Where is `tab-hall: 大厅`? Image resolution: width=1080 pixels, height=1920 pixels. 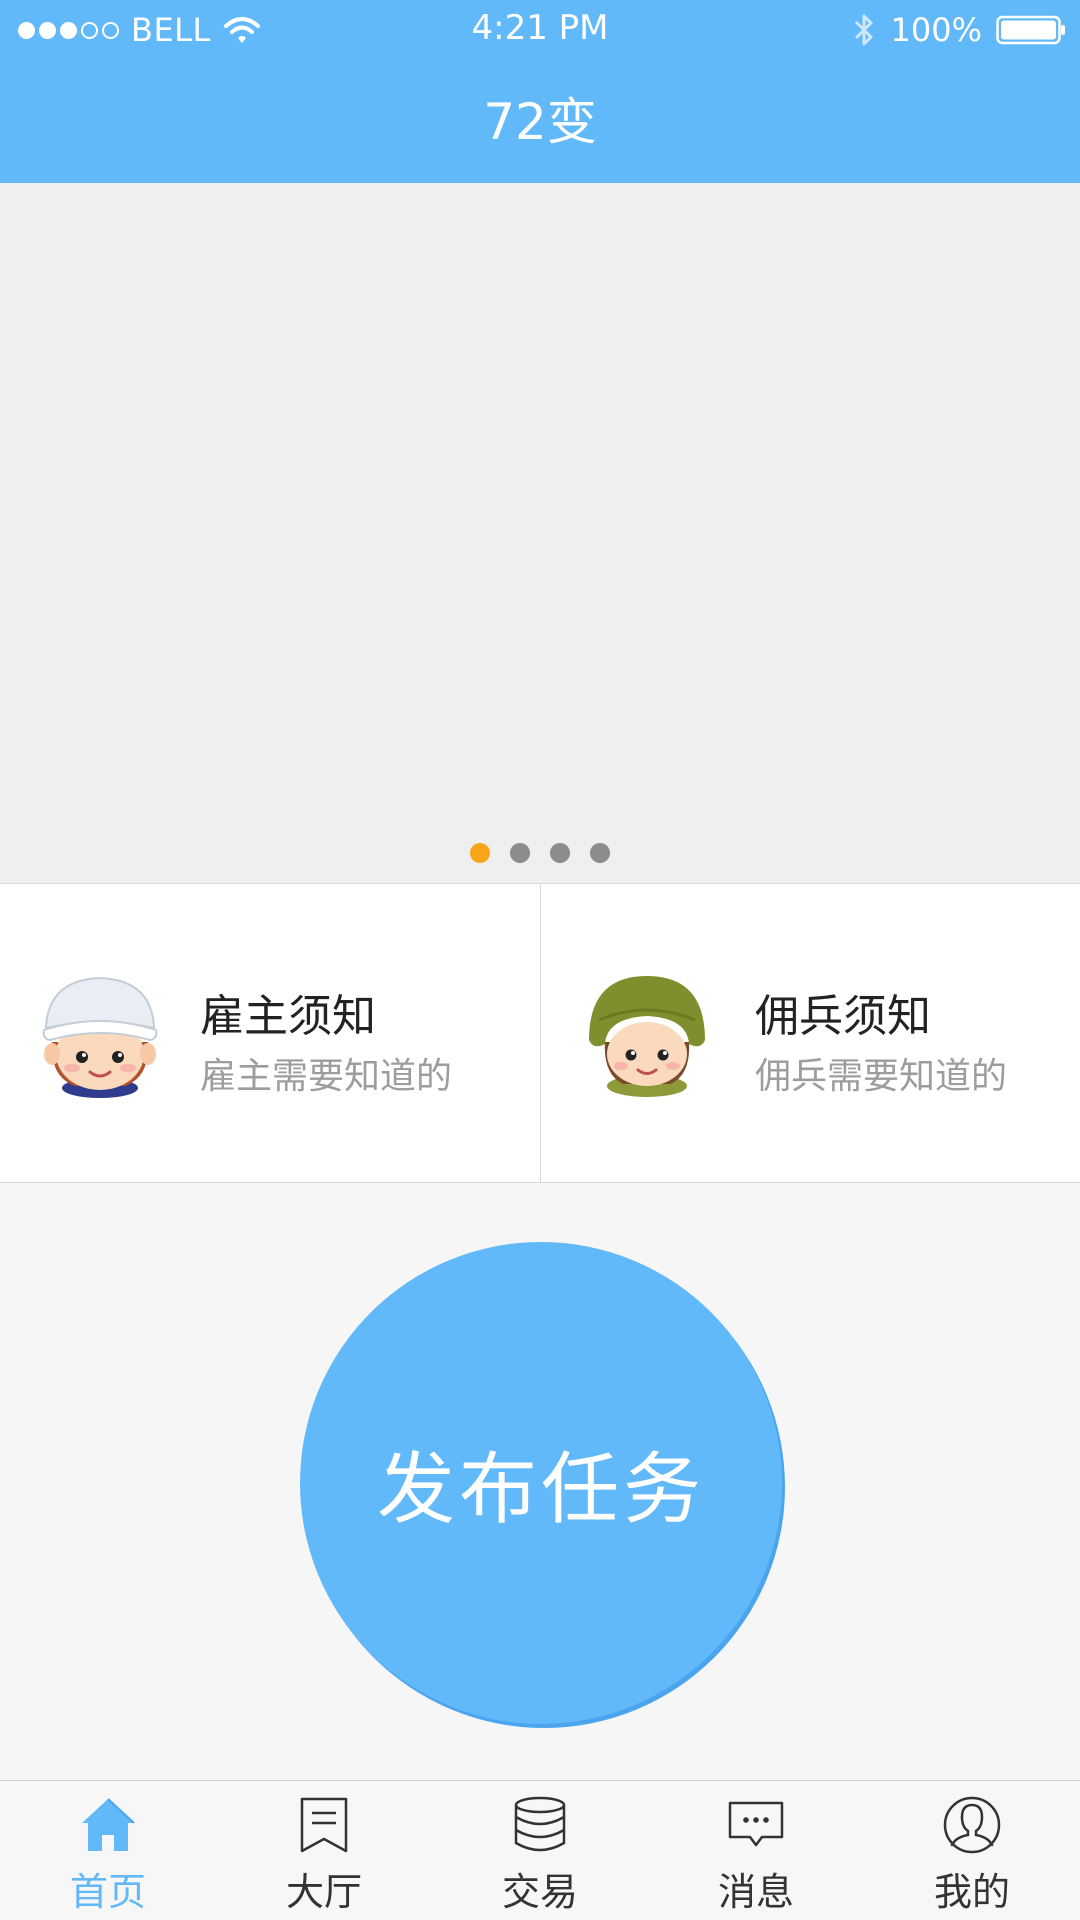 tab-hall: 大厅 is located at coordinates (324, 1850).